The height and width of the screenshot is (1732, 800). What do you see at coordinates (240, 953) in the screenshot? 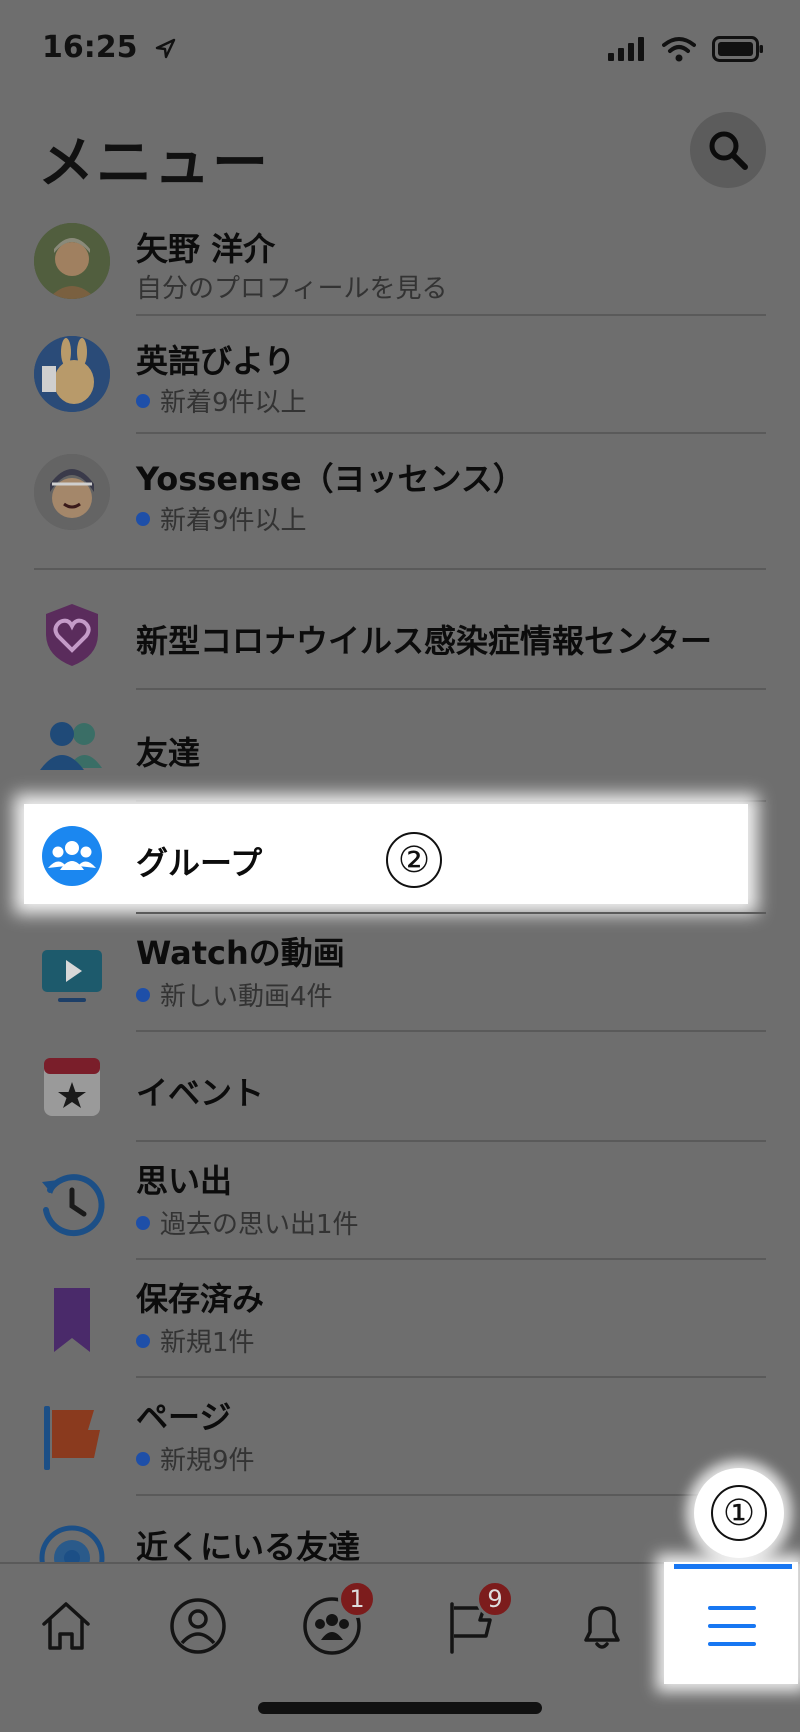
I see `menu-item-title: Watchの動画` at bounding box center [240, 953].